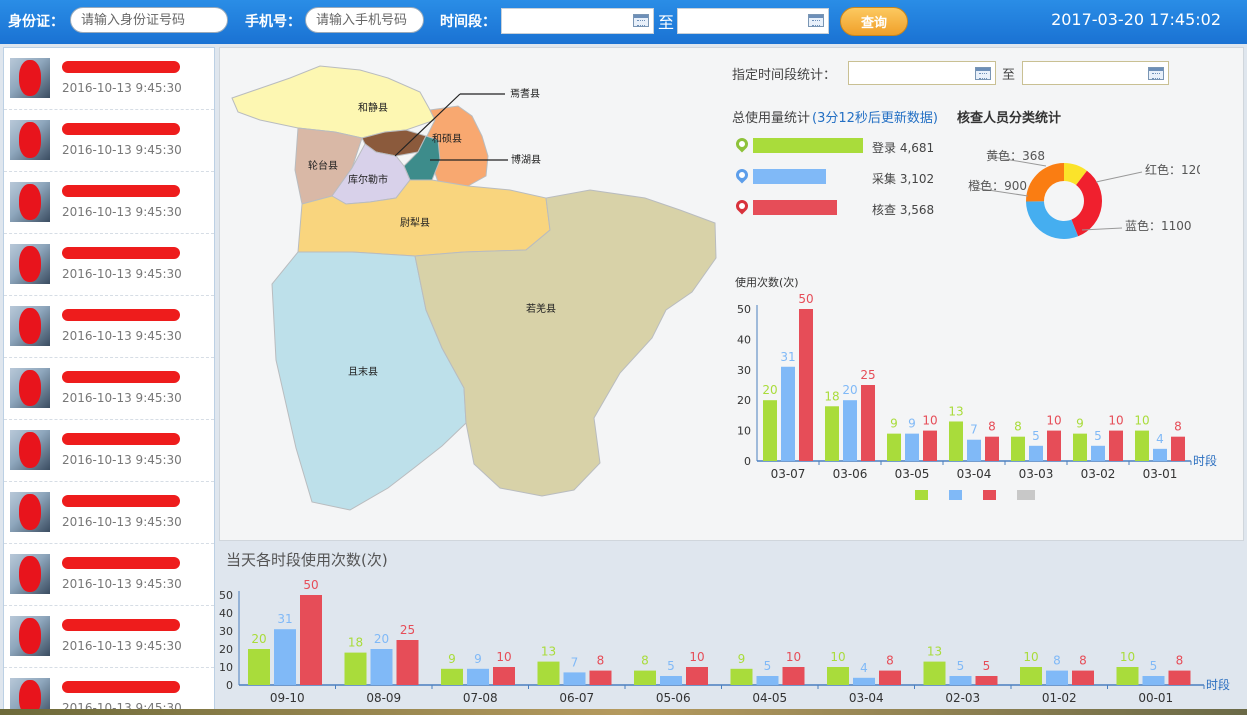  I want to click on bar-value-label: 13, so click(934, 652).